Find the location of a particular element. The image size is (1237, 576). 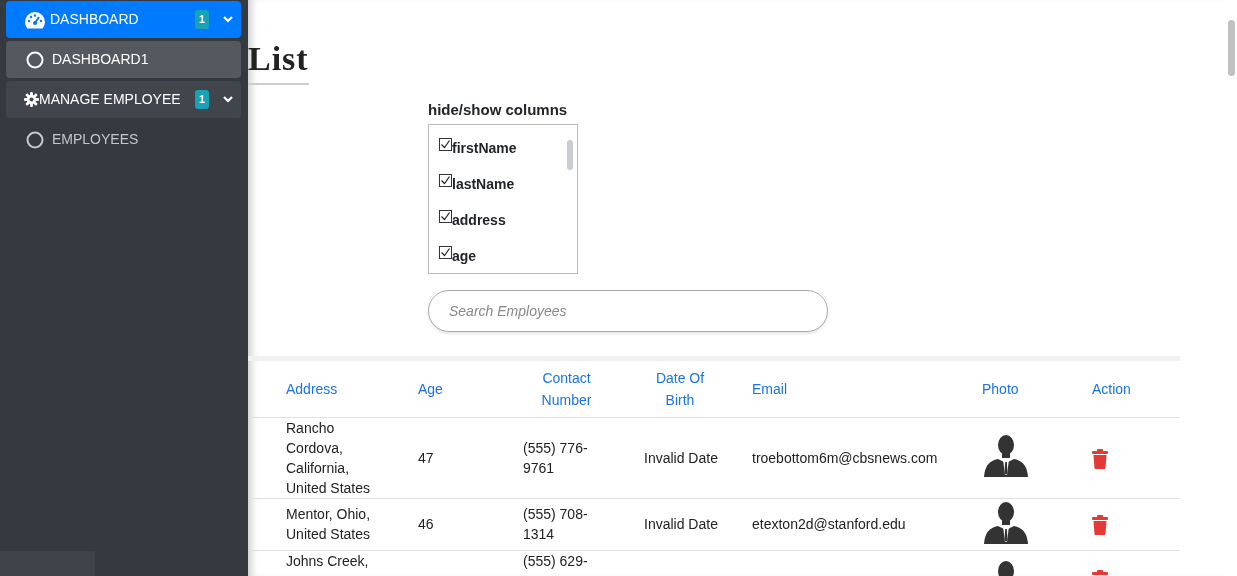

column-header: Email is located at coordinates (867, 388).